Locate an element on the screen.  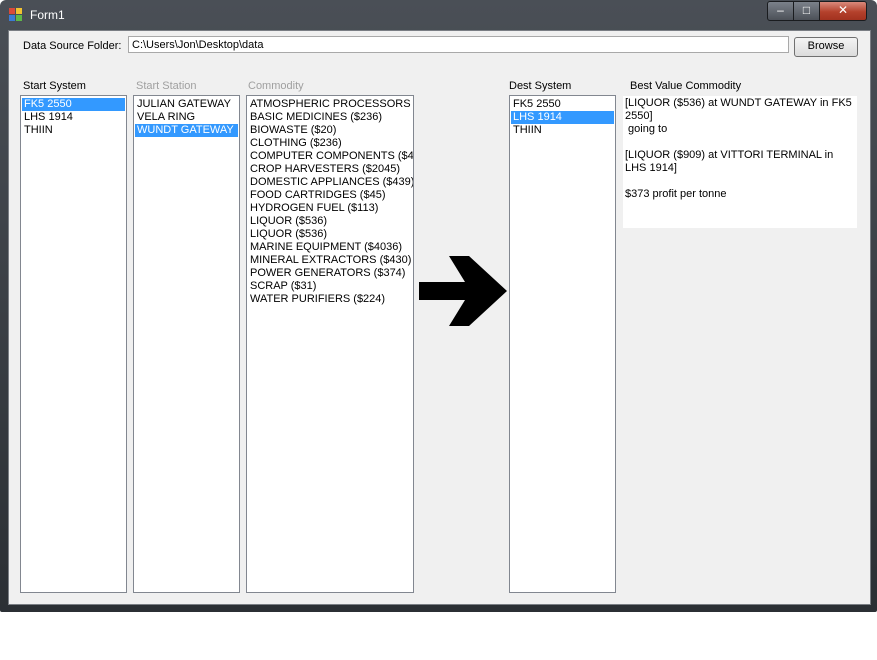
dest-system-item: LHS 1914 is located at coordinates (562, 117).